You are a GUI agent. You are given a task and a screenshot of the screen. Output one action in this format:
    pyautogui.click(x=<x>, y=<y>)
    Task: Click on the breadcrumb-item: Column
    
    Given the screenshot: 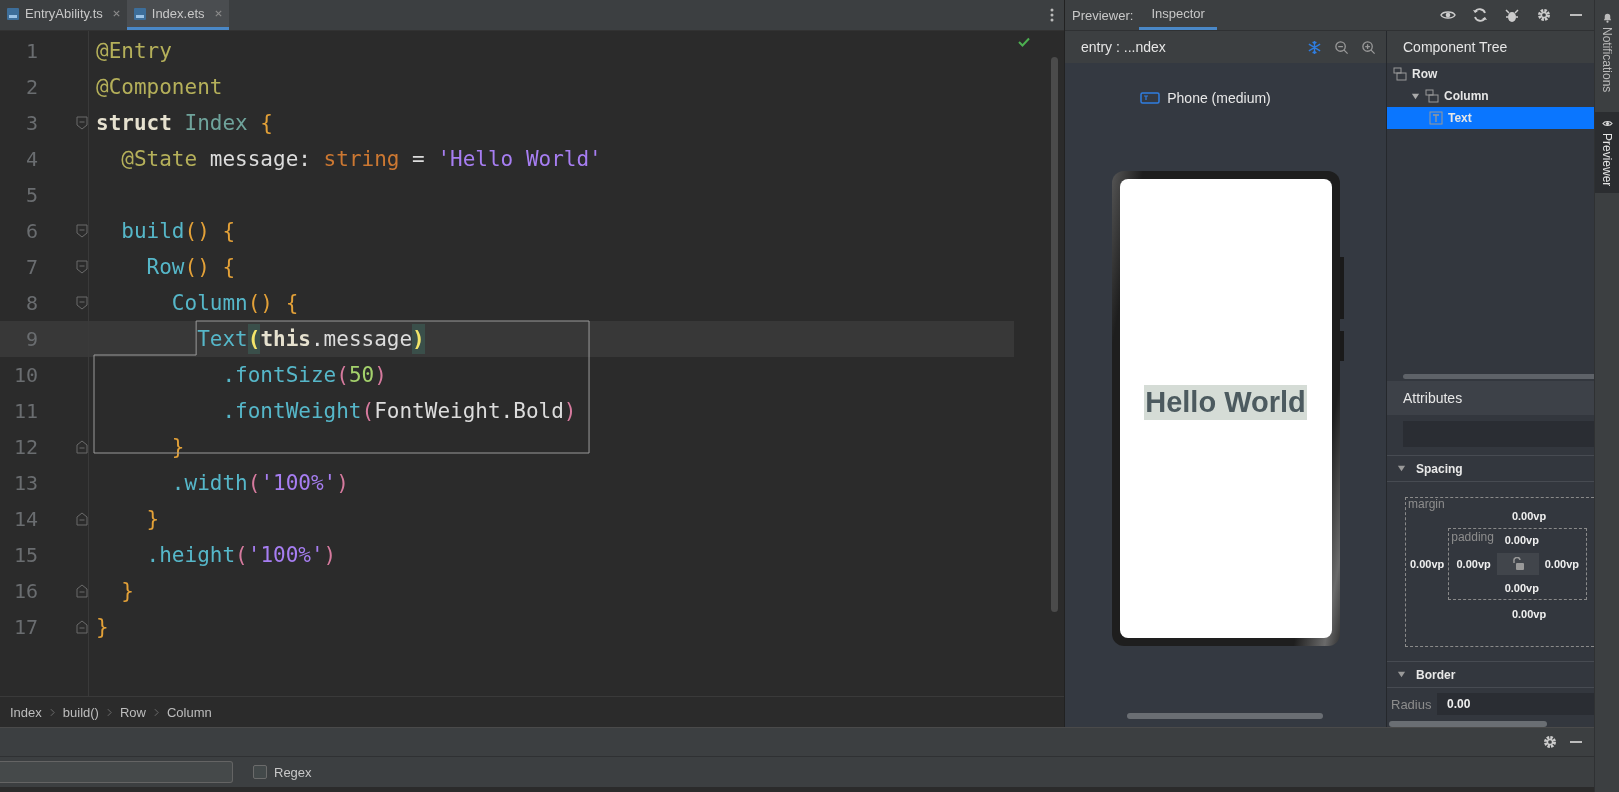 What is the action you would take?
    pyautogui.click(x=189, y=712)
    